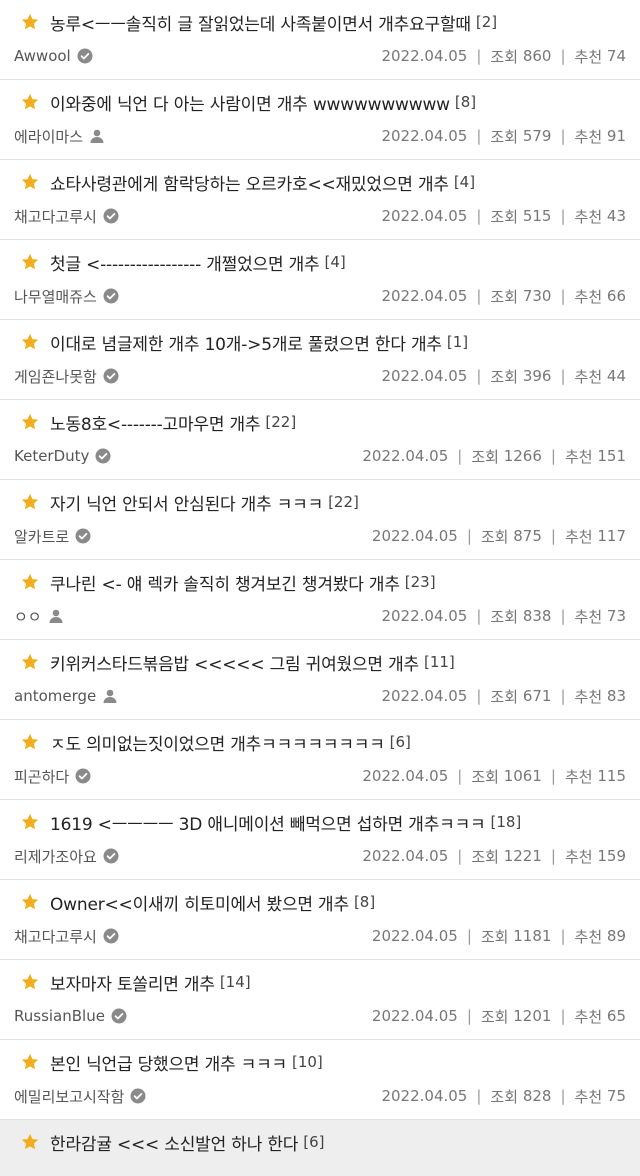 The width and height of the screenshot is (640, 1176). I want to click on post-title-line: 1619 <ㅡㅡㅡㅡ 3D 애니메이션 빼먹으면 섭하면 개추ㅋㅋㅋ [18], so click(324, 822).